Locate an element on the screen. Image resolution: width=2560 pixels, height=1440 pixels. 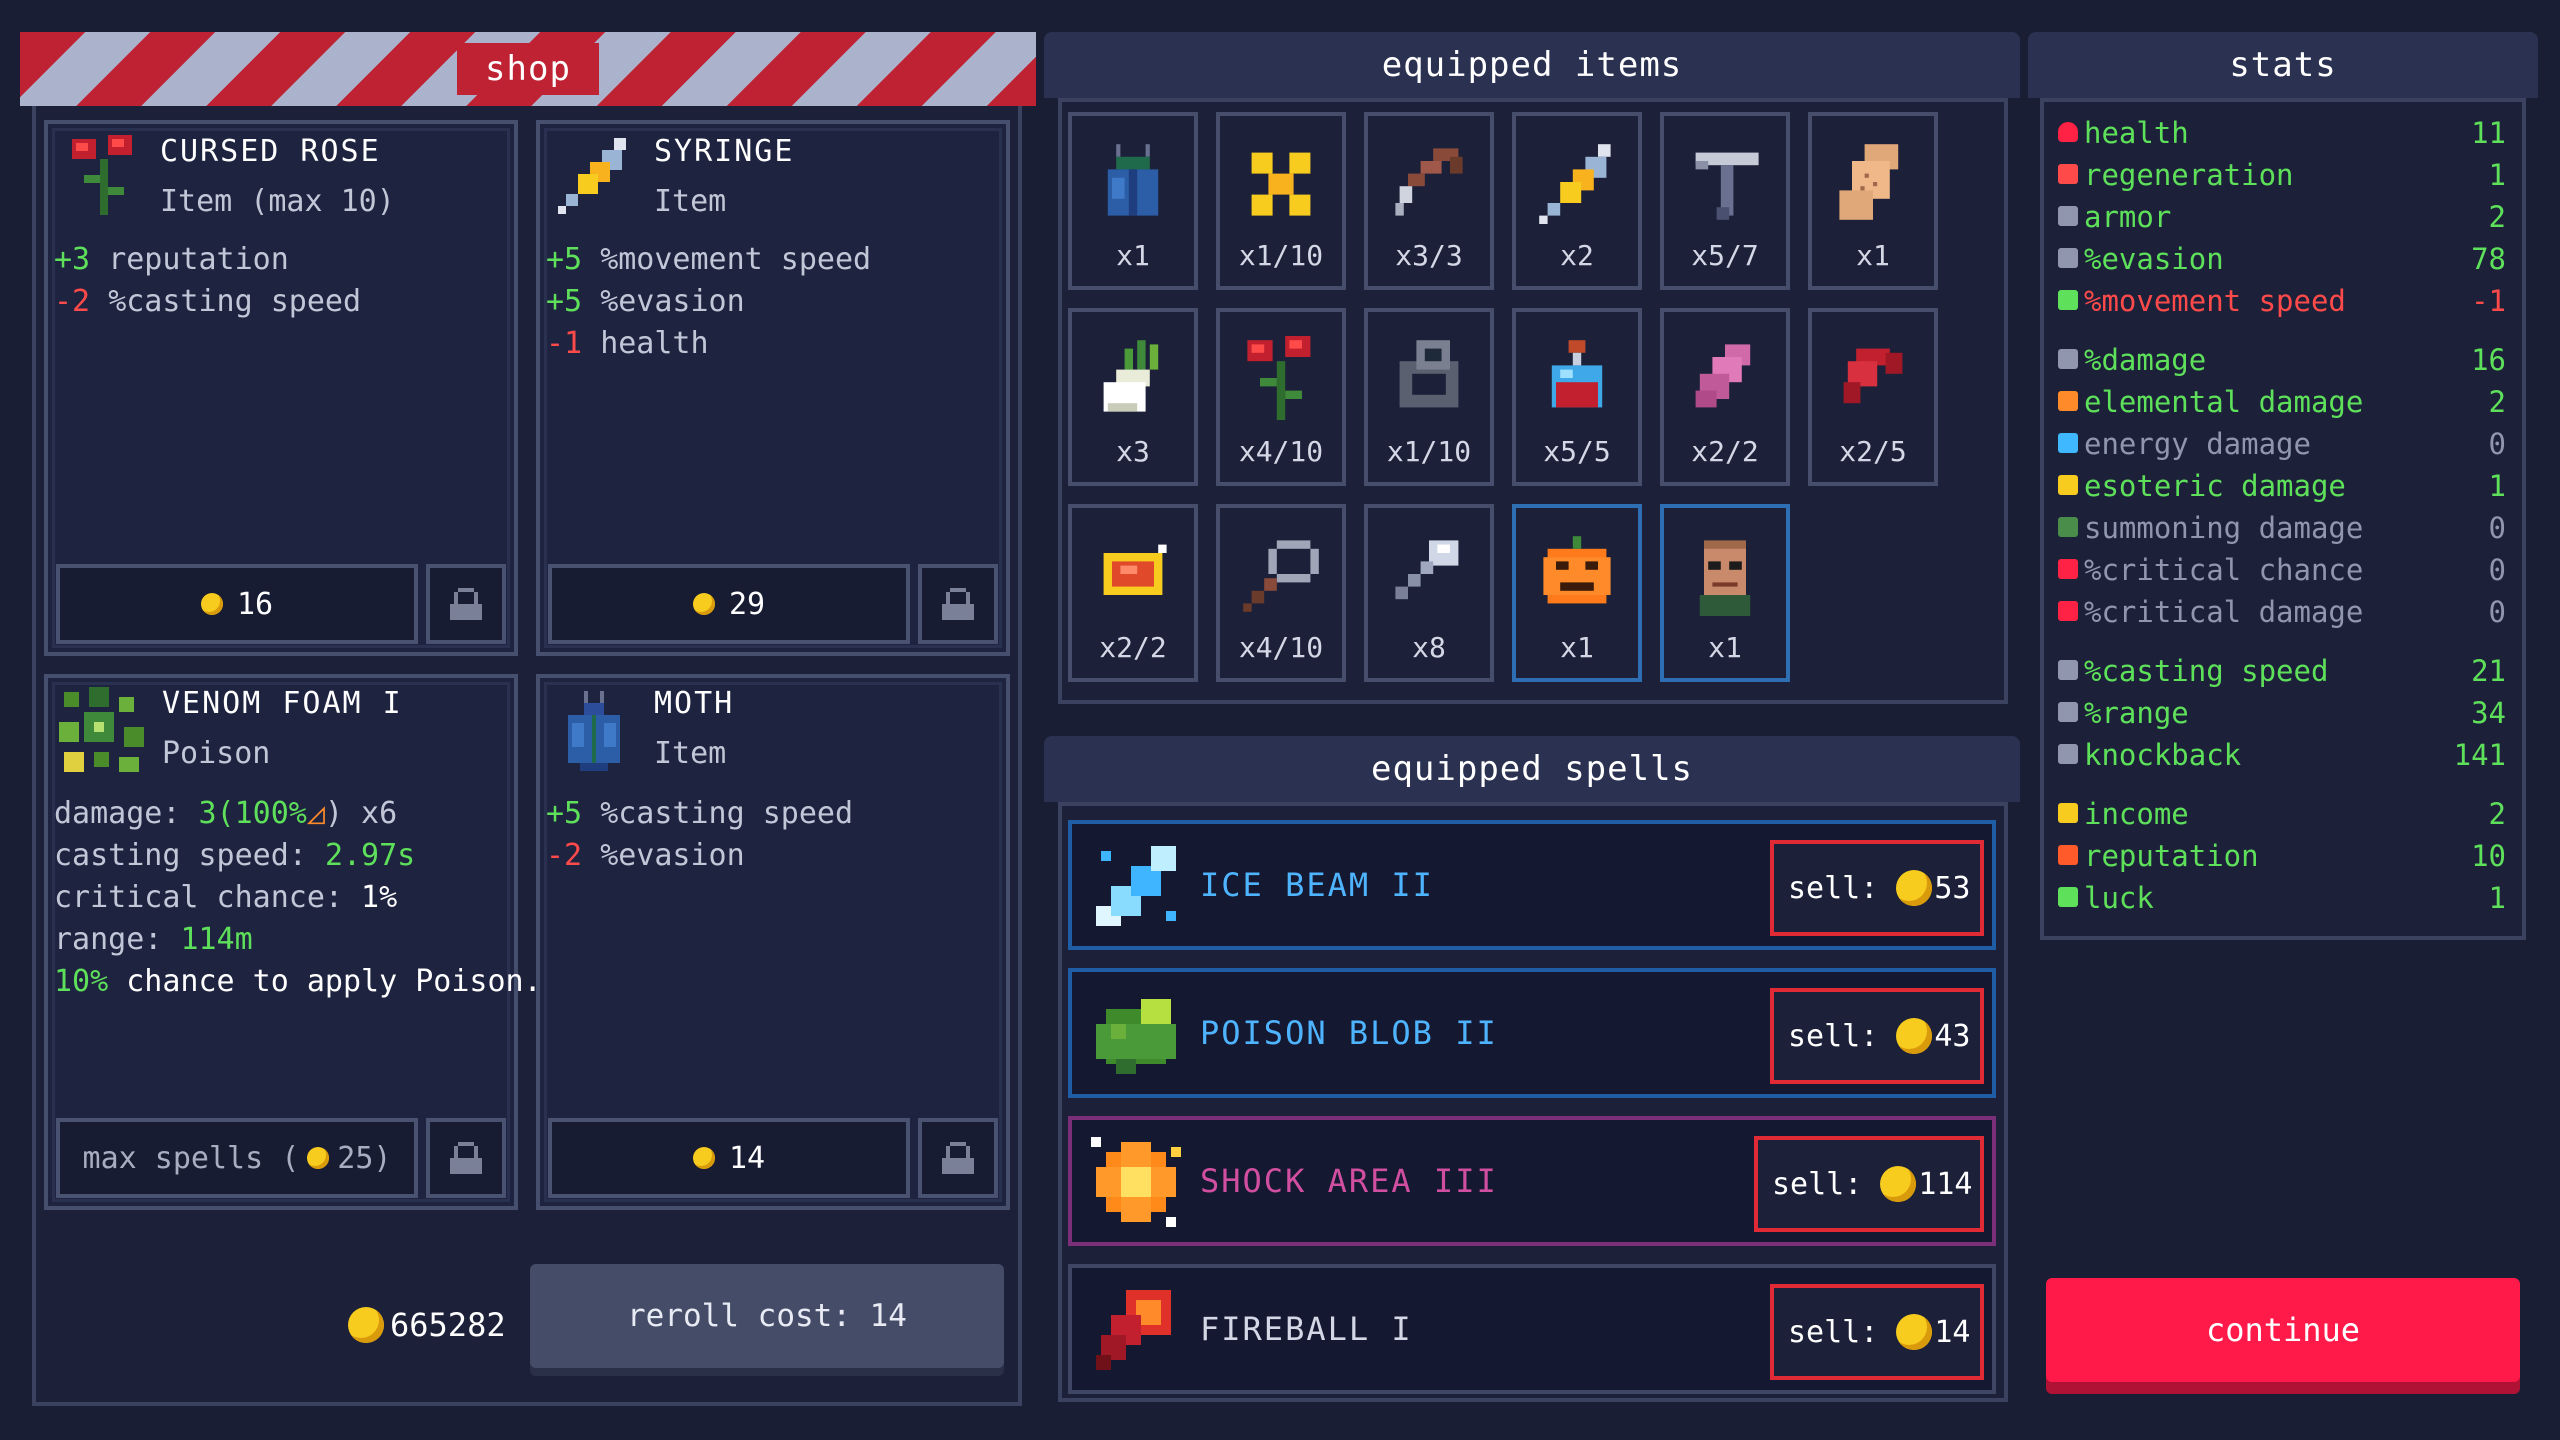
stat-row: knockback 141 is located at coordinates (2282, 755).